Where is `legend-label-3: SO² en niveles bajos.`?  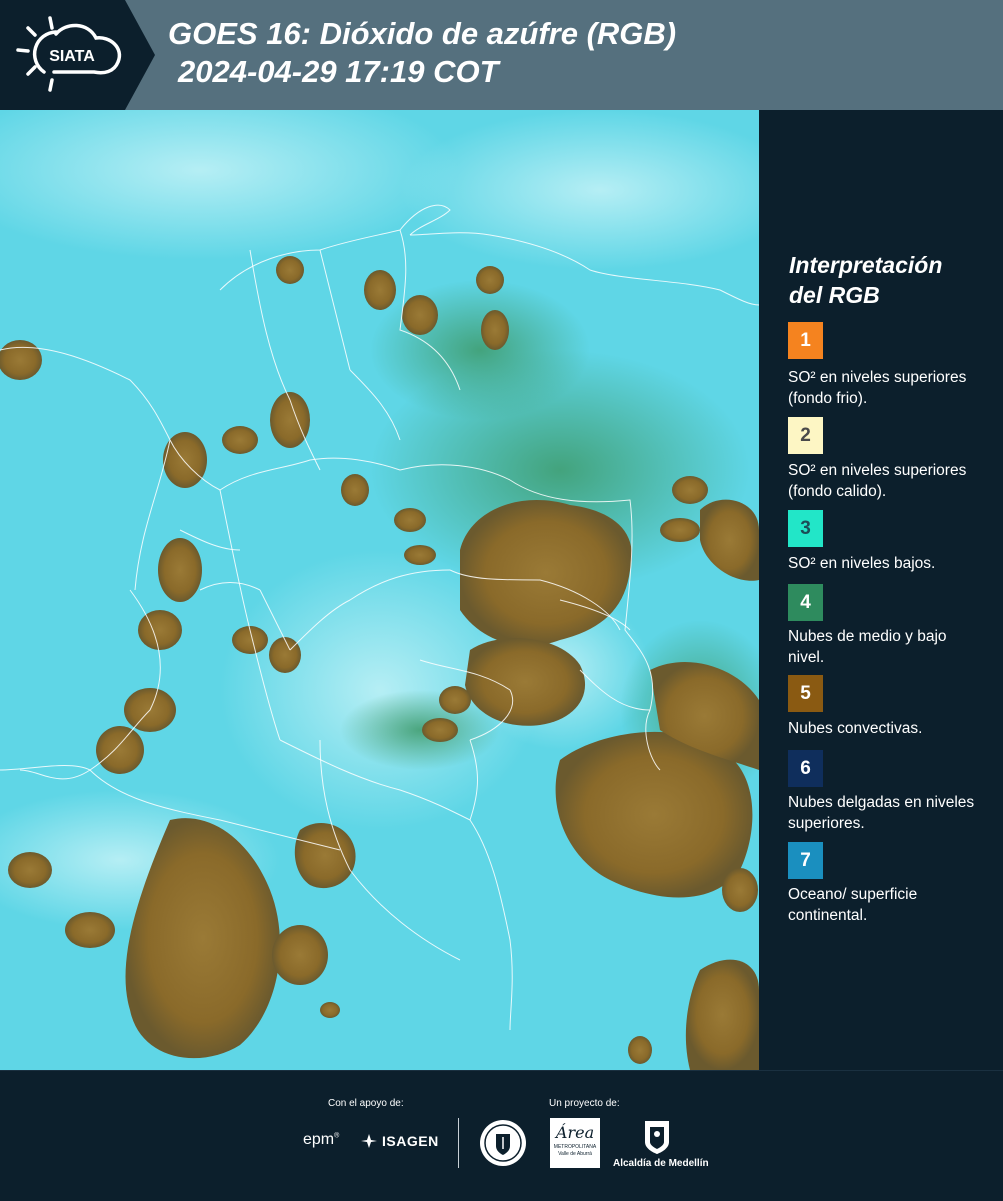 legend-label-3: SO² en niveles bajos. is located at coordinates (862, 563).